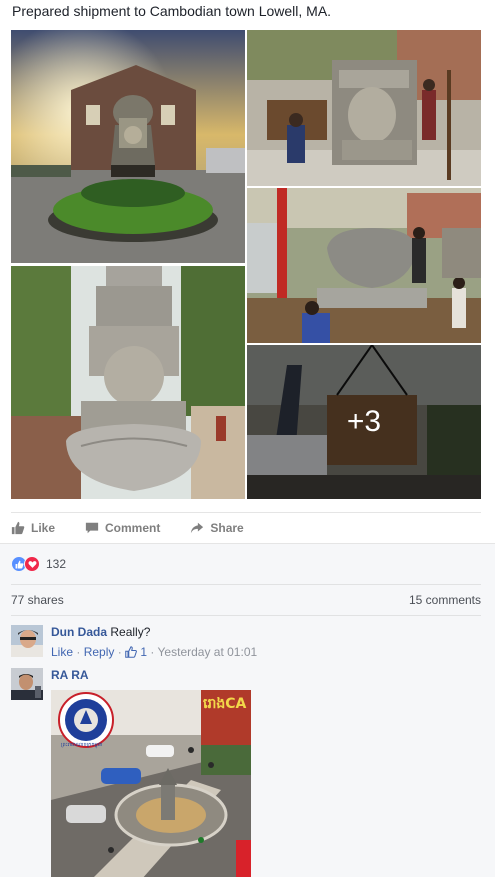  I want to click on comment-attachment-image: រោងCA ព្រះរាជាណាចក្រកម្ពុជា, so click(151, 783).